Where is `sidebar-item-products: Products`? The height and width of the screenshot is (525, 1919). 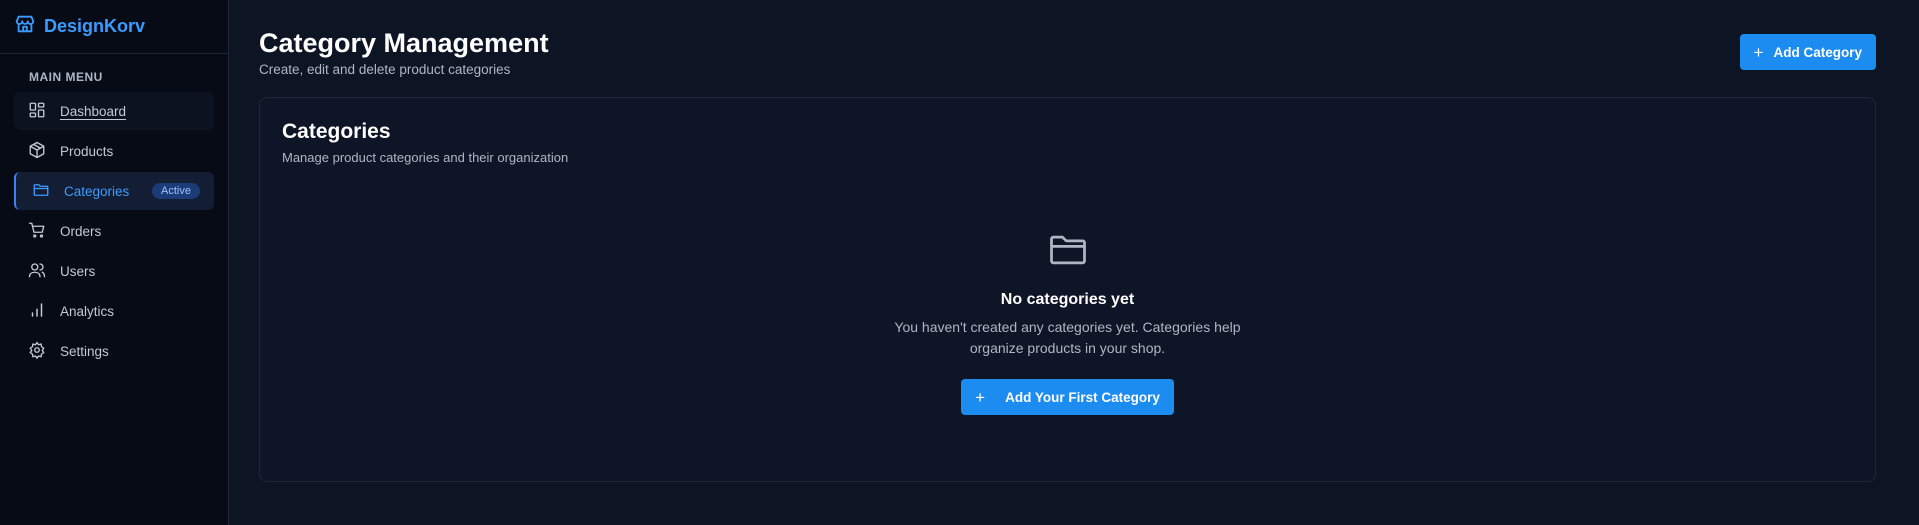 sidebar-item-products: Products is located at coordinates (114, 151).